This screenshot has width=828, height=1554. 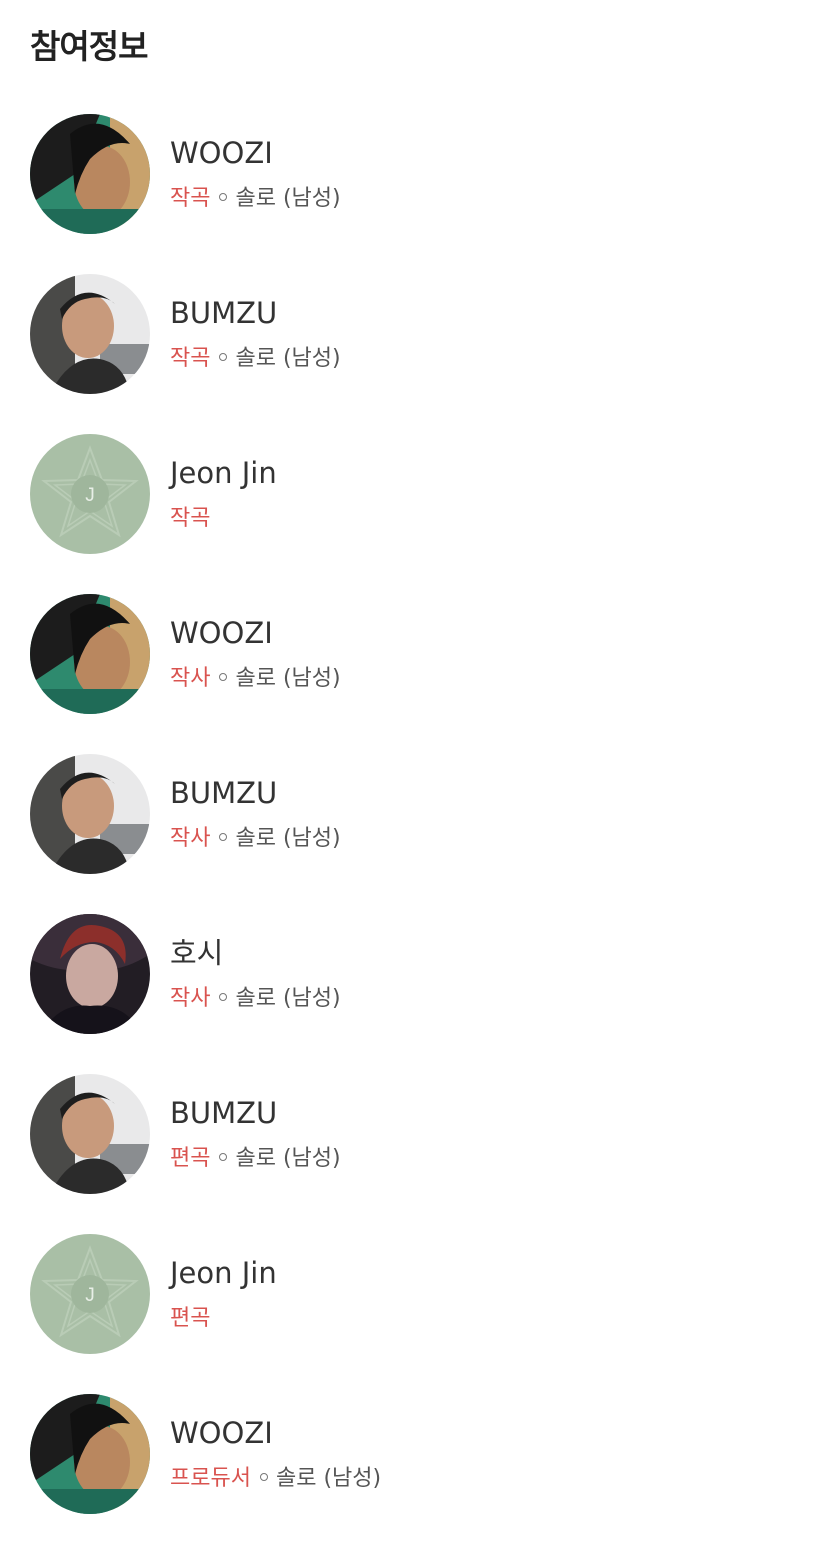 I want to click on credit-meta: 작곡, so click(x=190, y=519).